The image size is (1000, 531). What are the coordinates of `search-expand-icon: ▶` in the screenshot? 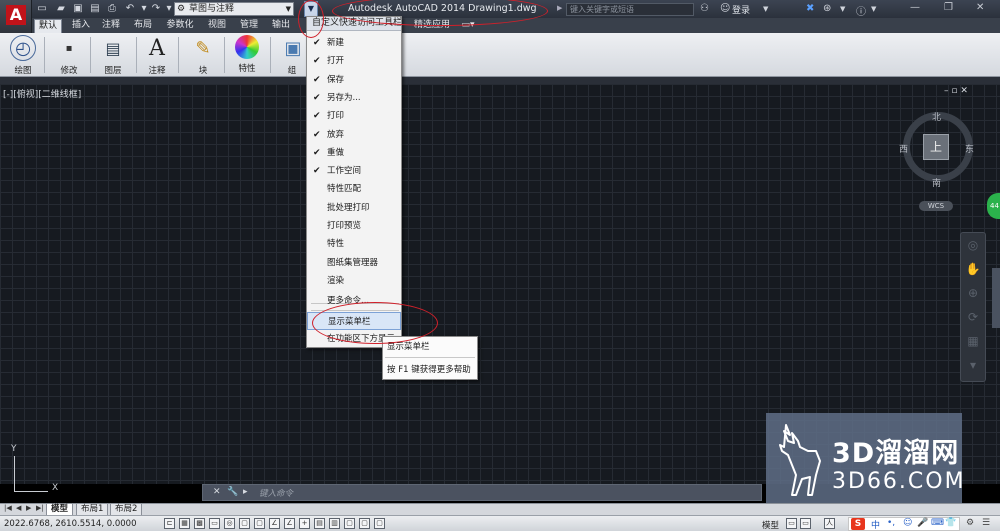 It's located at (559, 8).